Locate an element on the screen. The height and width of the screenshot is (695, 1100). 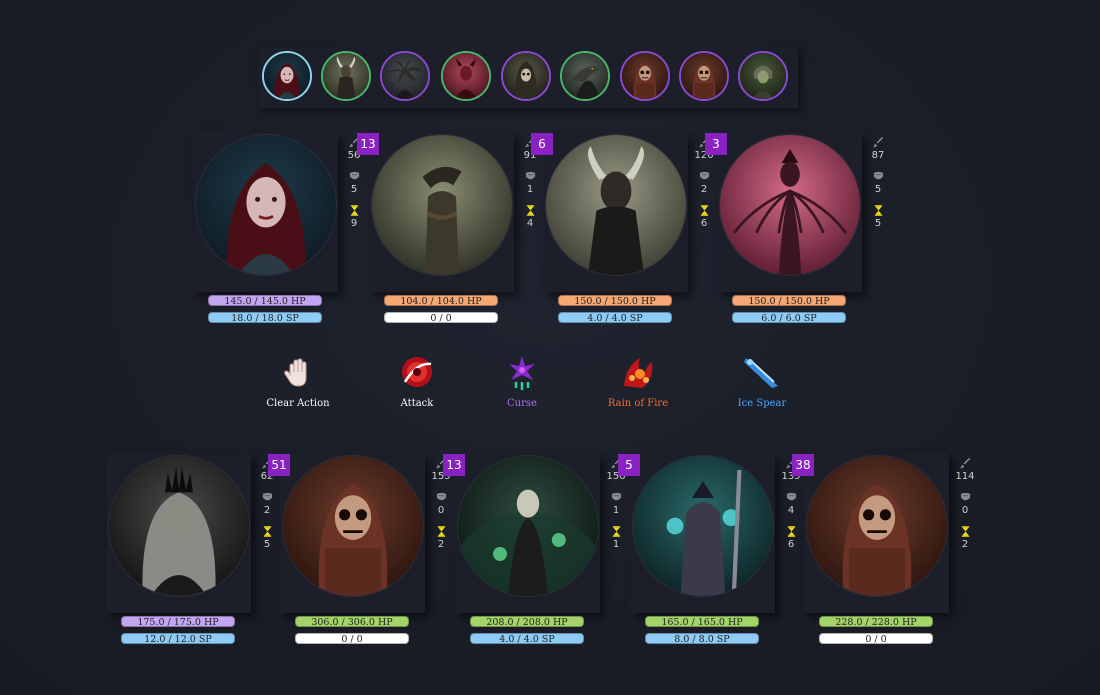
level-badge: 3 is located at coordinates (716, 144).